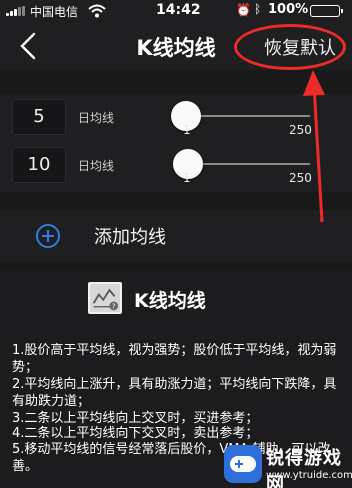 Image resolution: width=352 pixels, height=488 pixels. What do you see at coordinates (174, 393) in the screenshot?
I see `help-line-2: 2.平均线向上涨升，具有助涨力道；平均线向下跌降，具有助跌力道；` at bounding box center [174, 393].